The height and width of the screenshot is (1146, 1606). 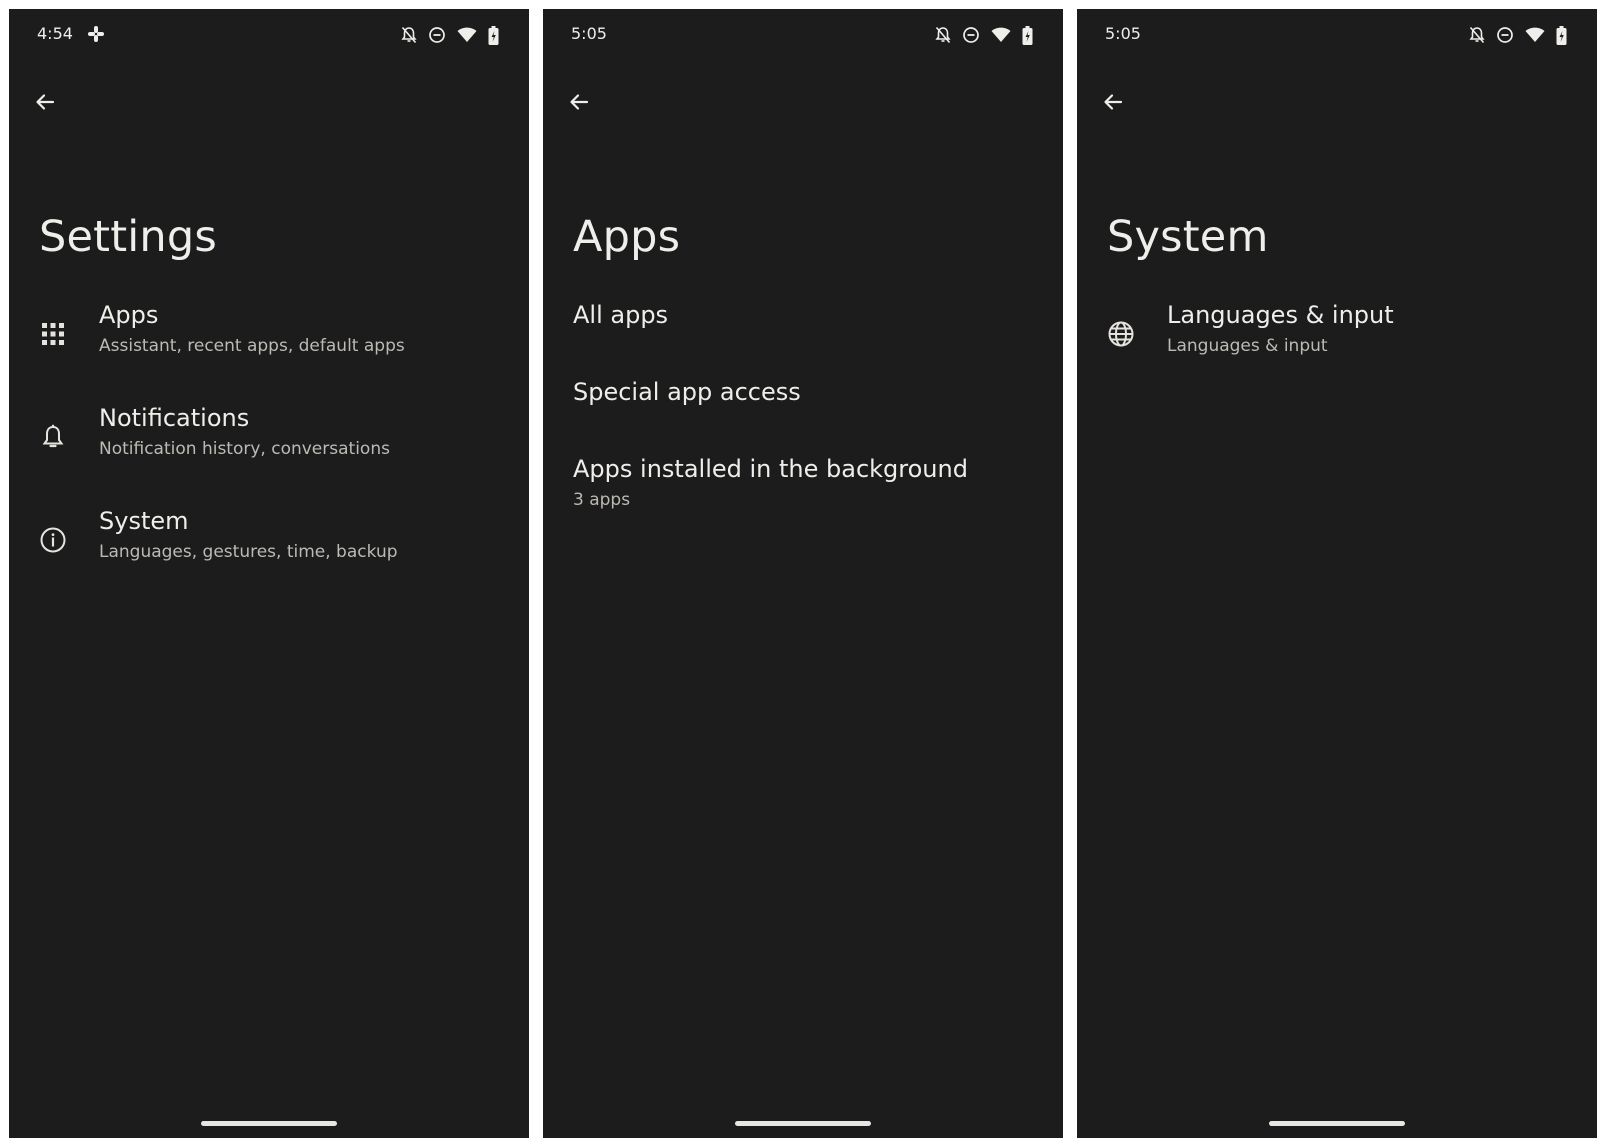 I want to click on globe-icon, so click(x=1121, y=334).